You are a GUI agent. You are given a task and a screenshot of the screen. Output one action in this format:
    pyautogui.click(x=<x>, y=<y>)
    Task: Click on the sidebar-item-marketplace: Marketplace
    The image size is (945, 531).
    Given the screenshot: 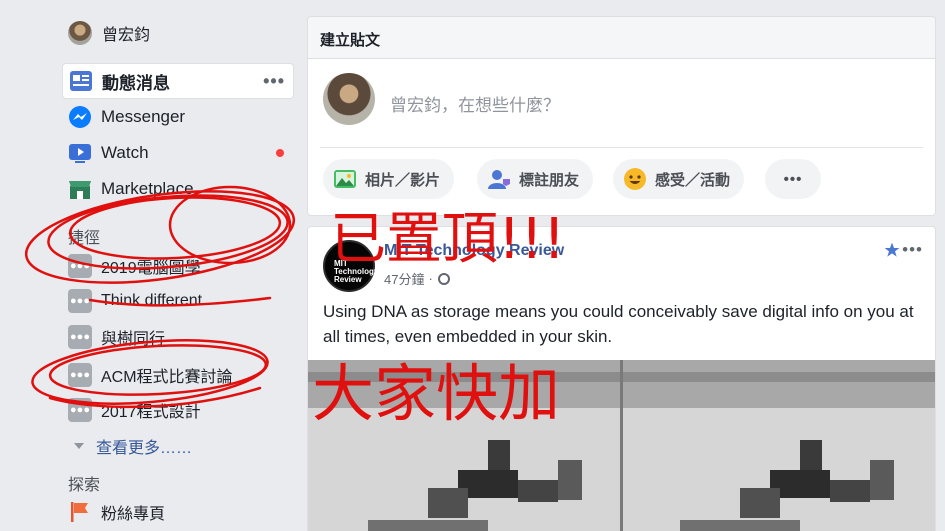 What is the action you would take?
    pyautogui.click(x=178, y=189)
    